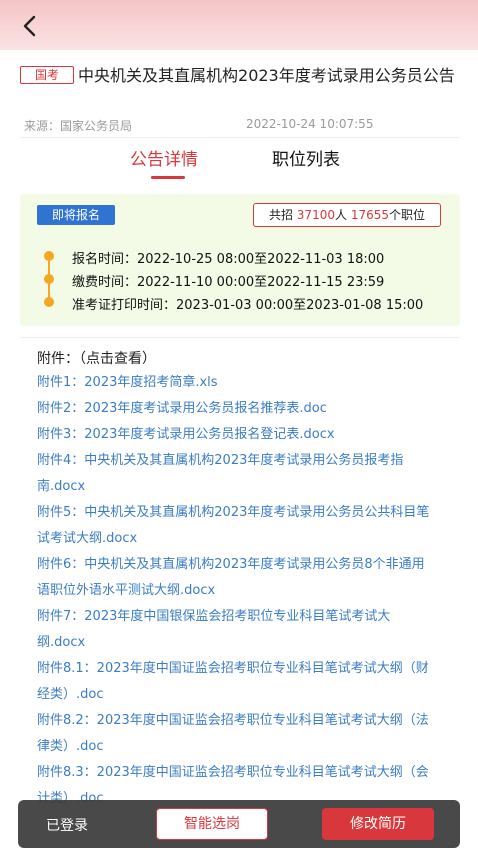 The height and width of the screenshot is (850, 478). Describe the element at coordinates (76, 215) in the screenshot. I see `status-badge: 即将报名` at that location.